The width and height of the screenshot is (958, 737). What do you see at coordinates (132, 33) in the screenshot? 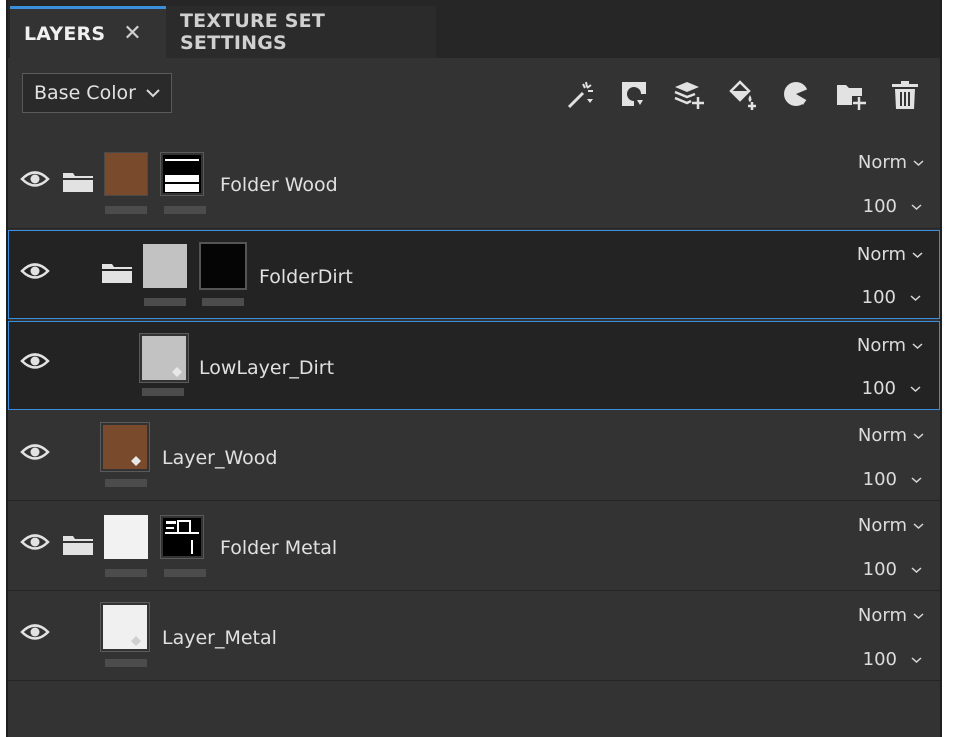
I see `close-icon: ✕` at bounding box center [132, 33].